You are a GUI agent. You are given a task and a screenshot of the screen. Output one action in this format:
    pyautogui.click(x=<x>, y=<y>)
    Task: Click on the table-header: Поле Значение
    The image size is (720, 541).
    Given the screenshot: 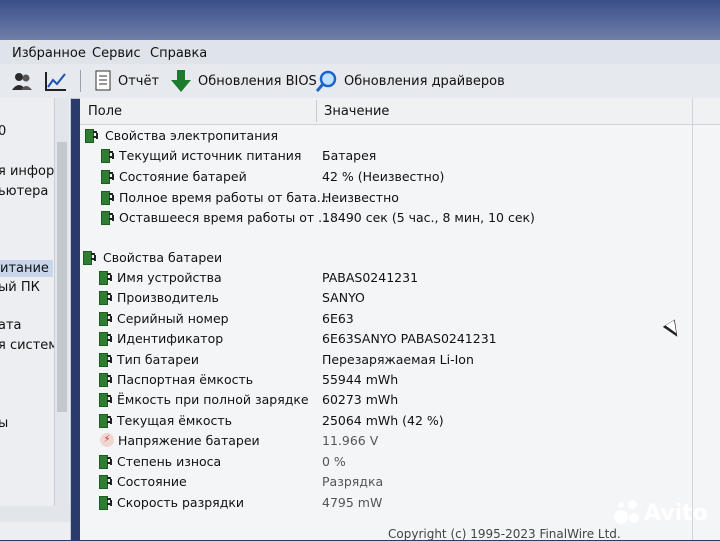 What is the action you would take?
    pyautogui.click(x=400, y=111)
    